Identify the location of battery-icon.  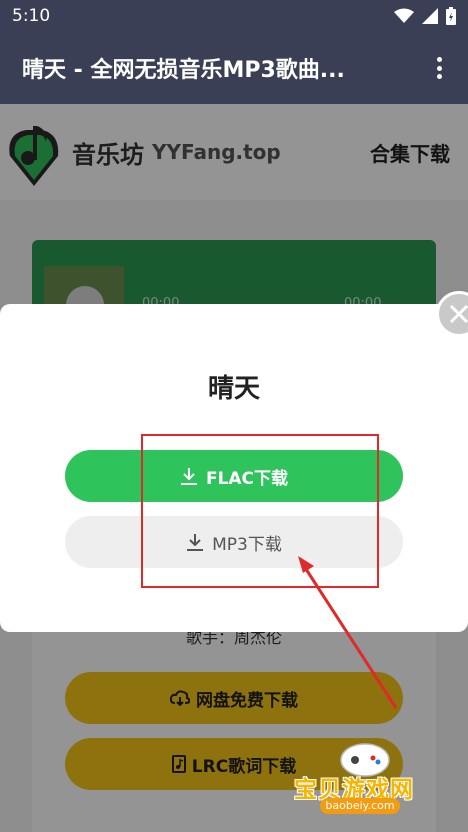
(451, 16).